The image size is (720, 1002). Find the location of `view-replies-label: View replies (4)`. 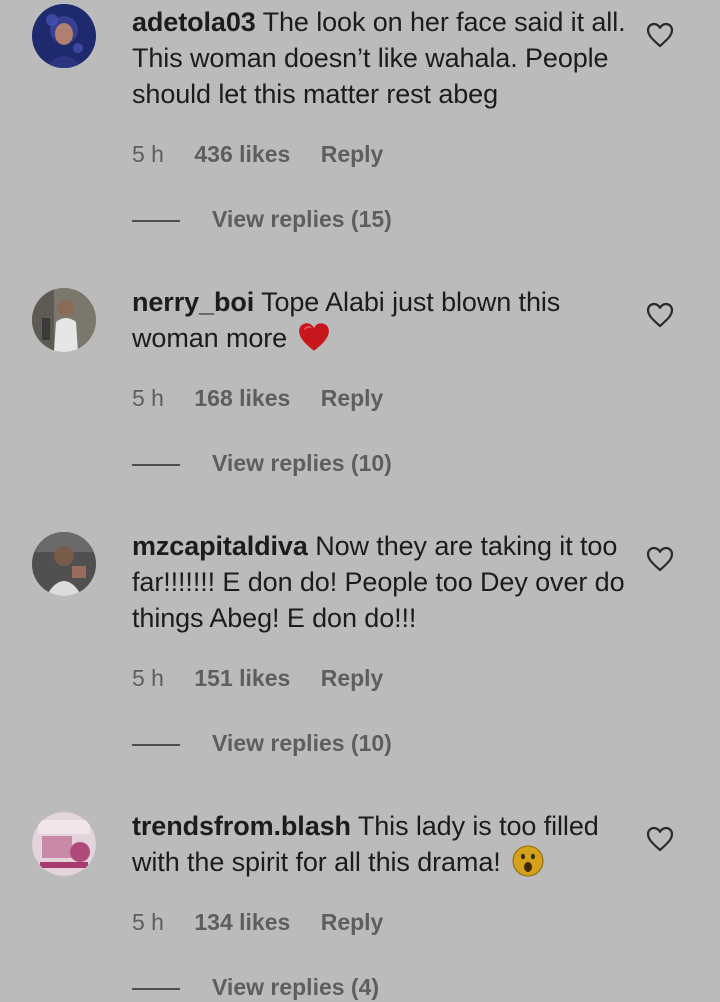

view-replies-label: View replies (4) is located at coordinates (296, 987).